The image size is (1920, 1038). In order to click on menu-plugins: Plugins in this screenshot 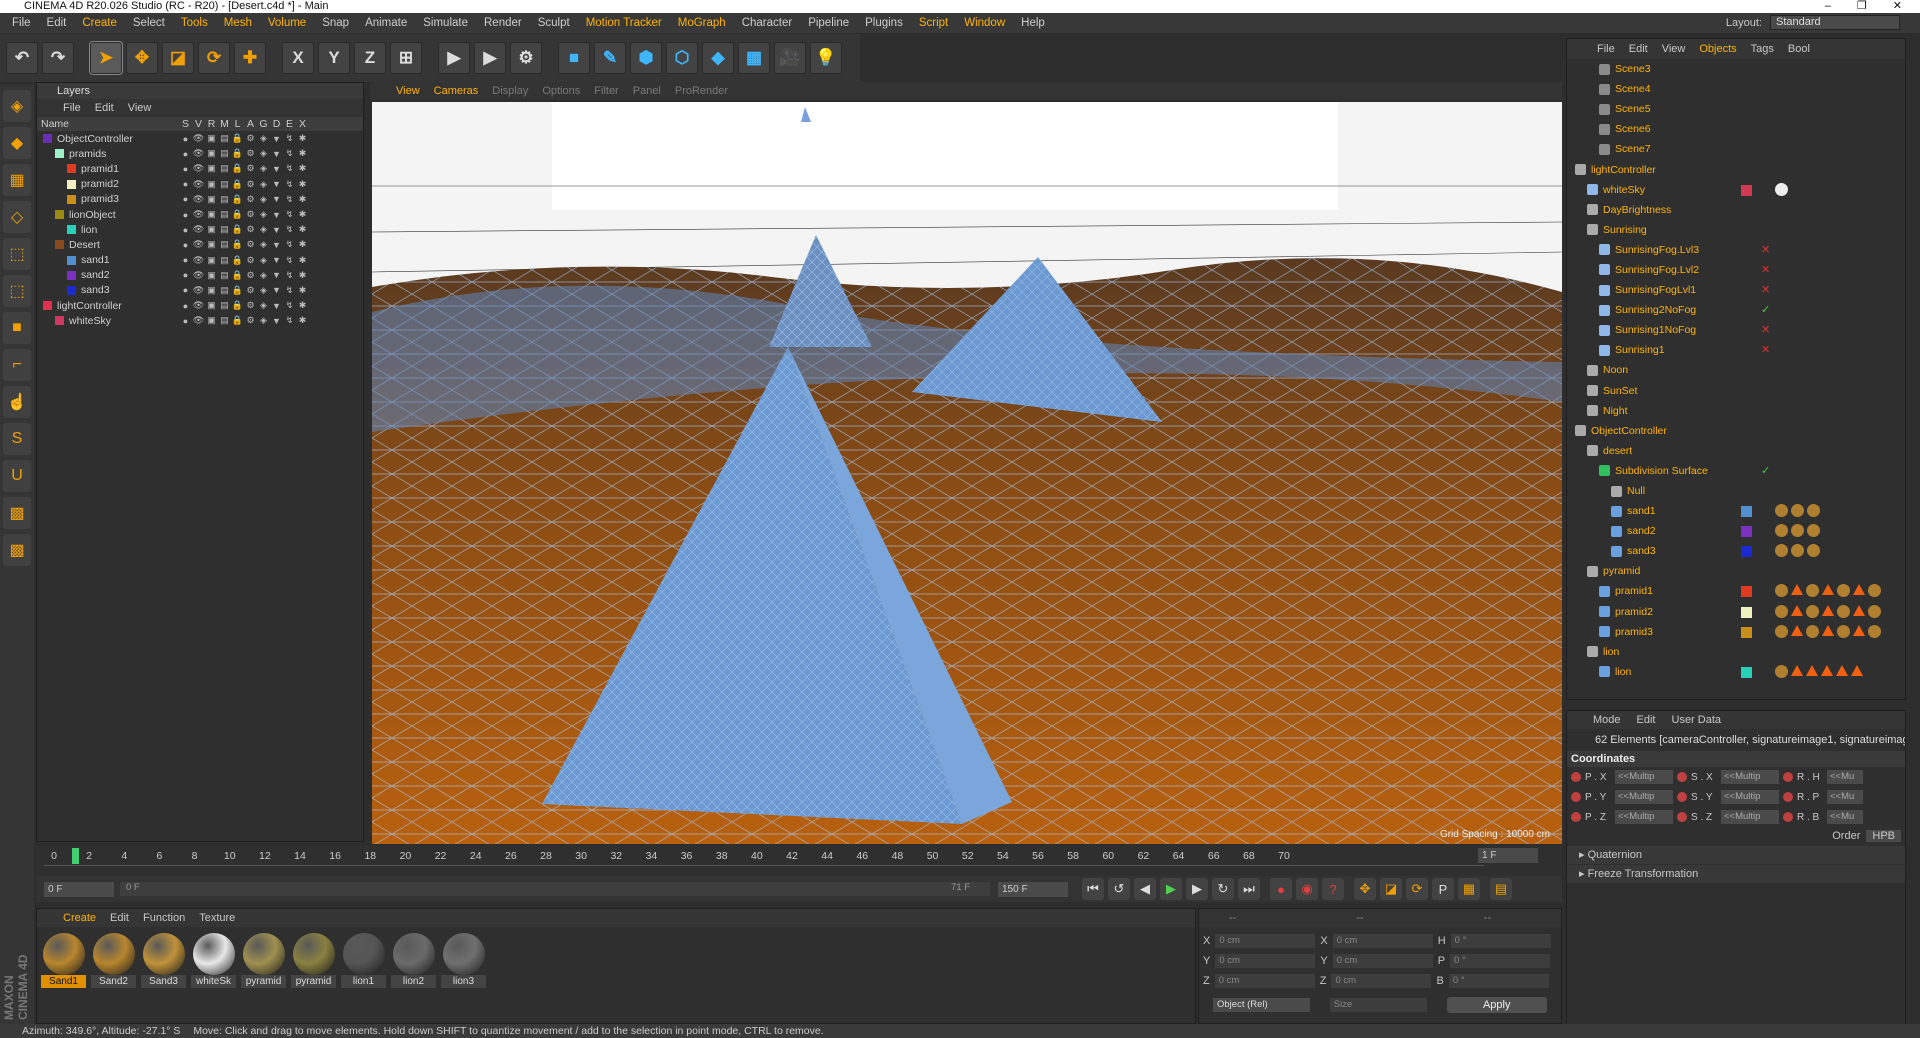, I will do `click(884, 23)`.